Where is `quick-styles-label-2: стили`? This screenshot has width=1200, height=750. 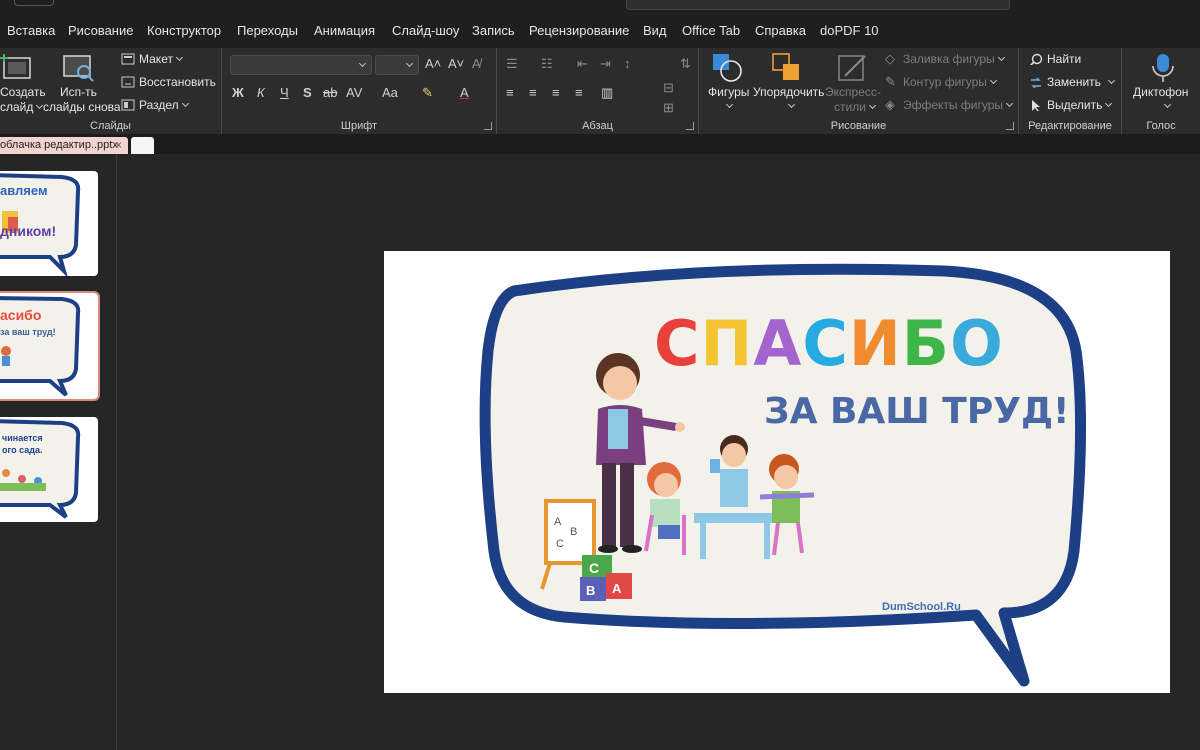
quick-styles-label-2: стили is located at coordinates (855, 107).